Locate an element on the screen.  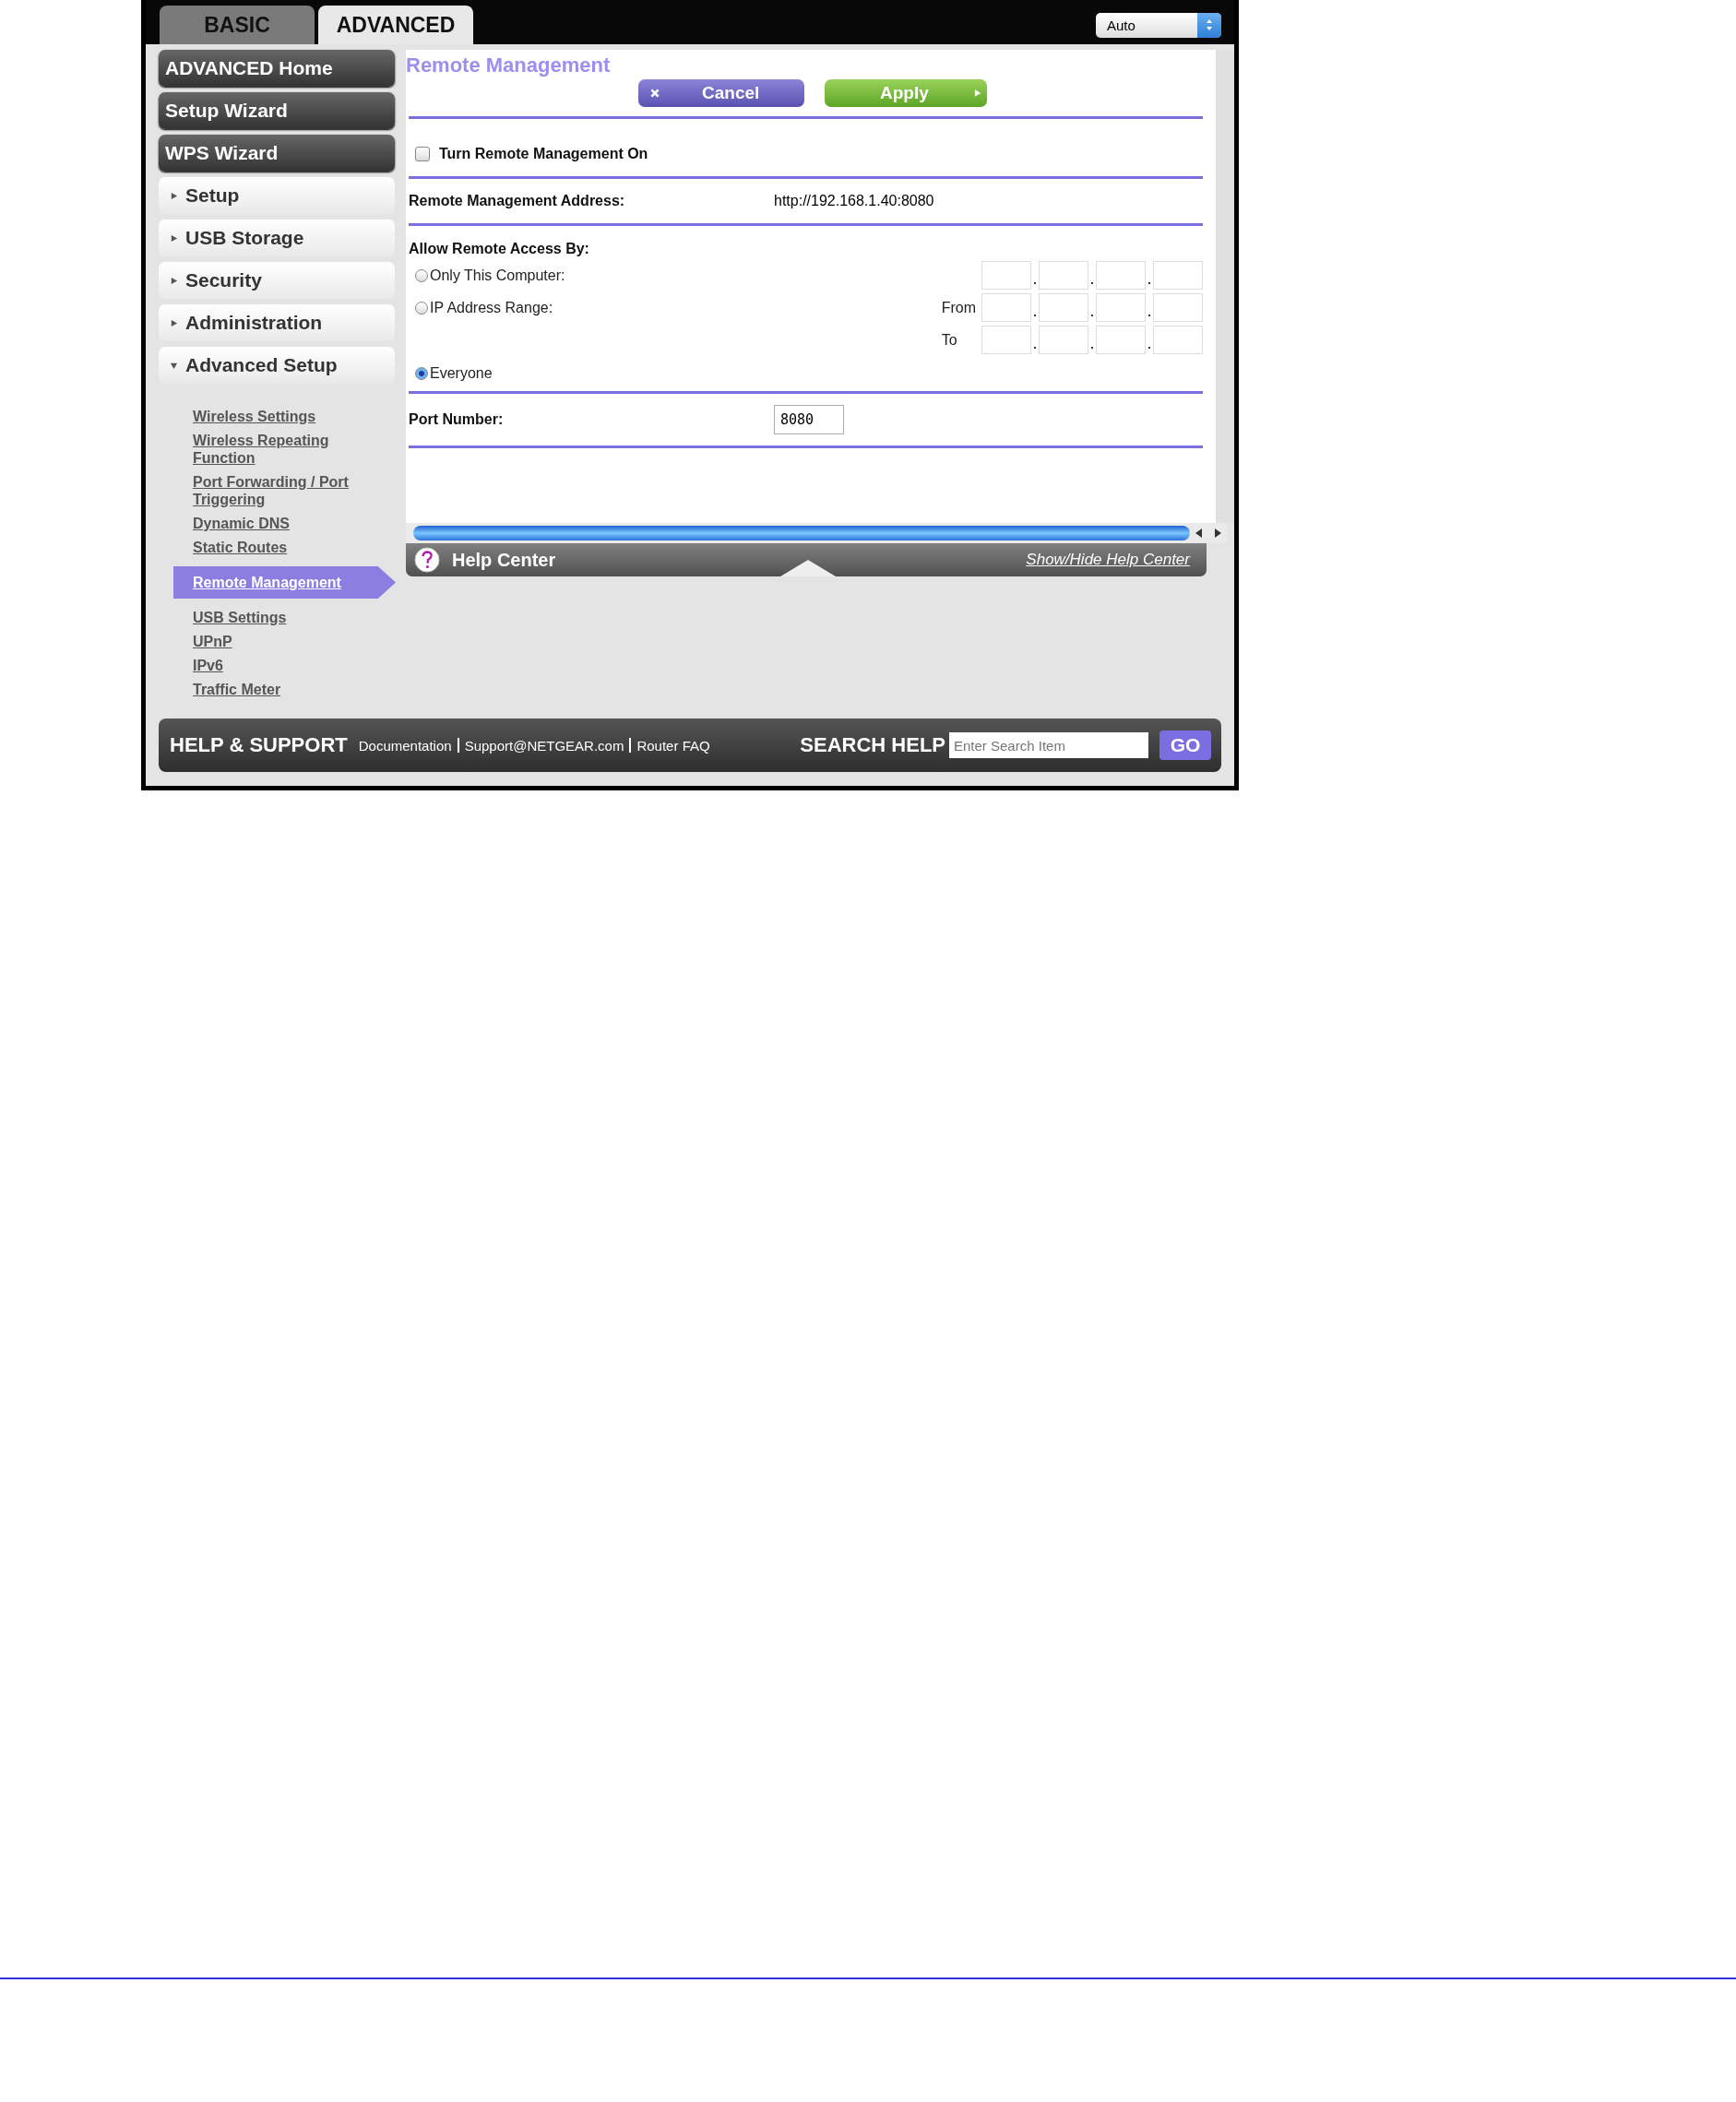
play-arrow-icon is located at coordinates (976, 93).